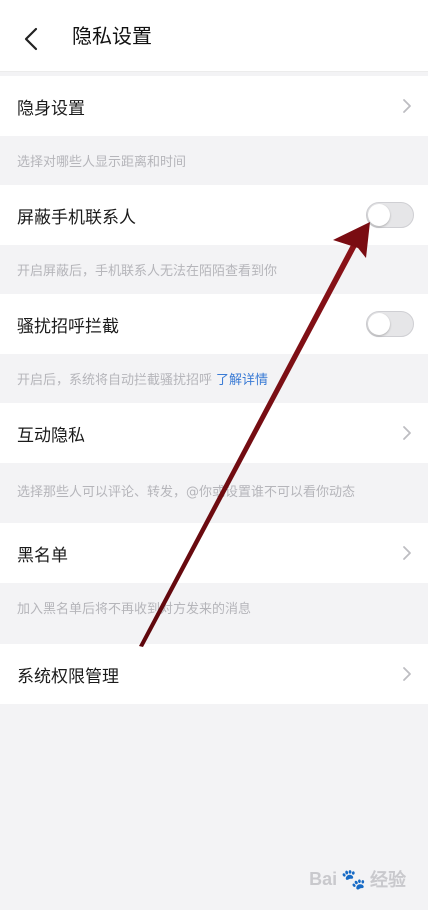 This screenshot has height=910, width=428. What do you see at coordinates (76, 217) in the screenshot?
I see `row-label: 屏蔽手机联系人` at bounding box center [76, 217].